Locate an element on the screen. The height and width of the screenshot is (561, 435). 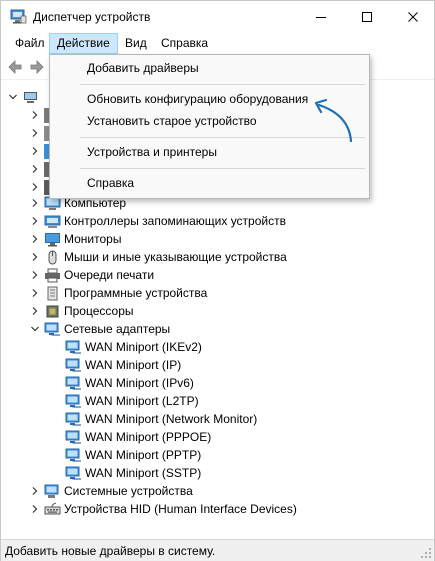
device-manager-icon is located at coordinates (18, 16).